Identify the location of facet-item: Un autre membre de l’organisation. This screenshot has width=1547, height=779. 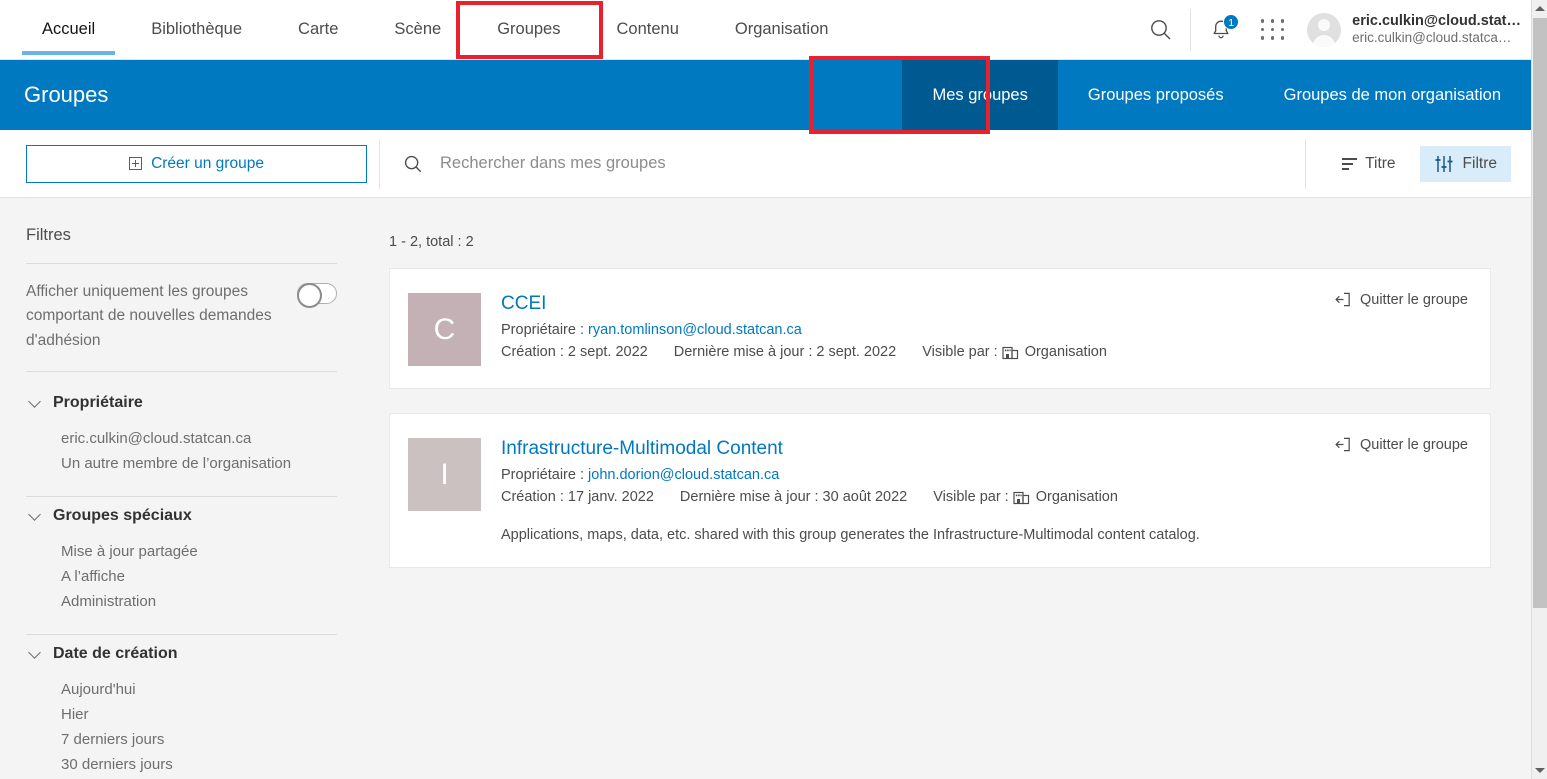
(199, 463).